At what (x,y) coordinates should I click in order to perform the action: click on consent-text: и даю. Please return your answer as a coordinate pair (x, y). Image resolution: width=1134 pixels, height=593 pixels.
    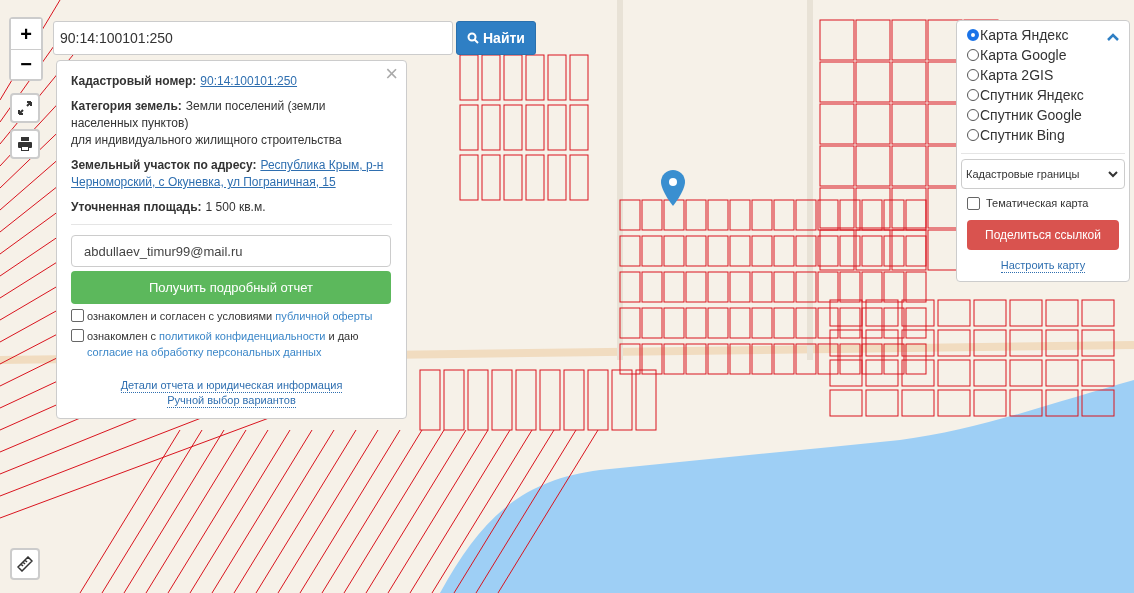
    Looking at the image, I should click on (343, 336).